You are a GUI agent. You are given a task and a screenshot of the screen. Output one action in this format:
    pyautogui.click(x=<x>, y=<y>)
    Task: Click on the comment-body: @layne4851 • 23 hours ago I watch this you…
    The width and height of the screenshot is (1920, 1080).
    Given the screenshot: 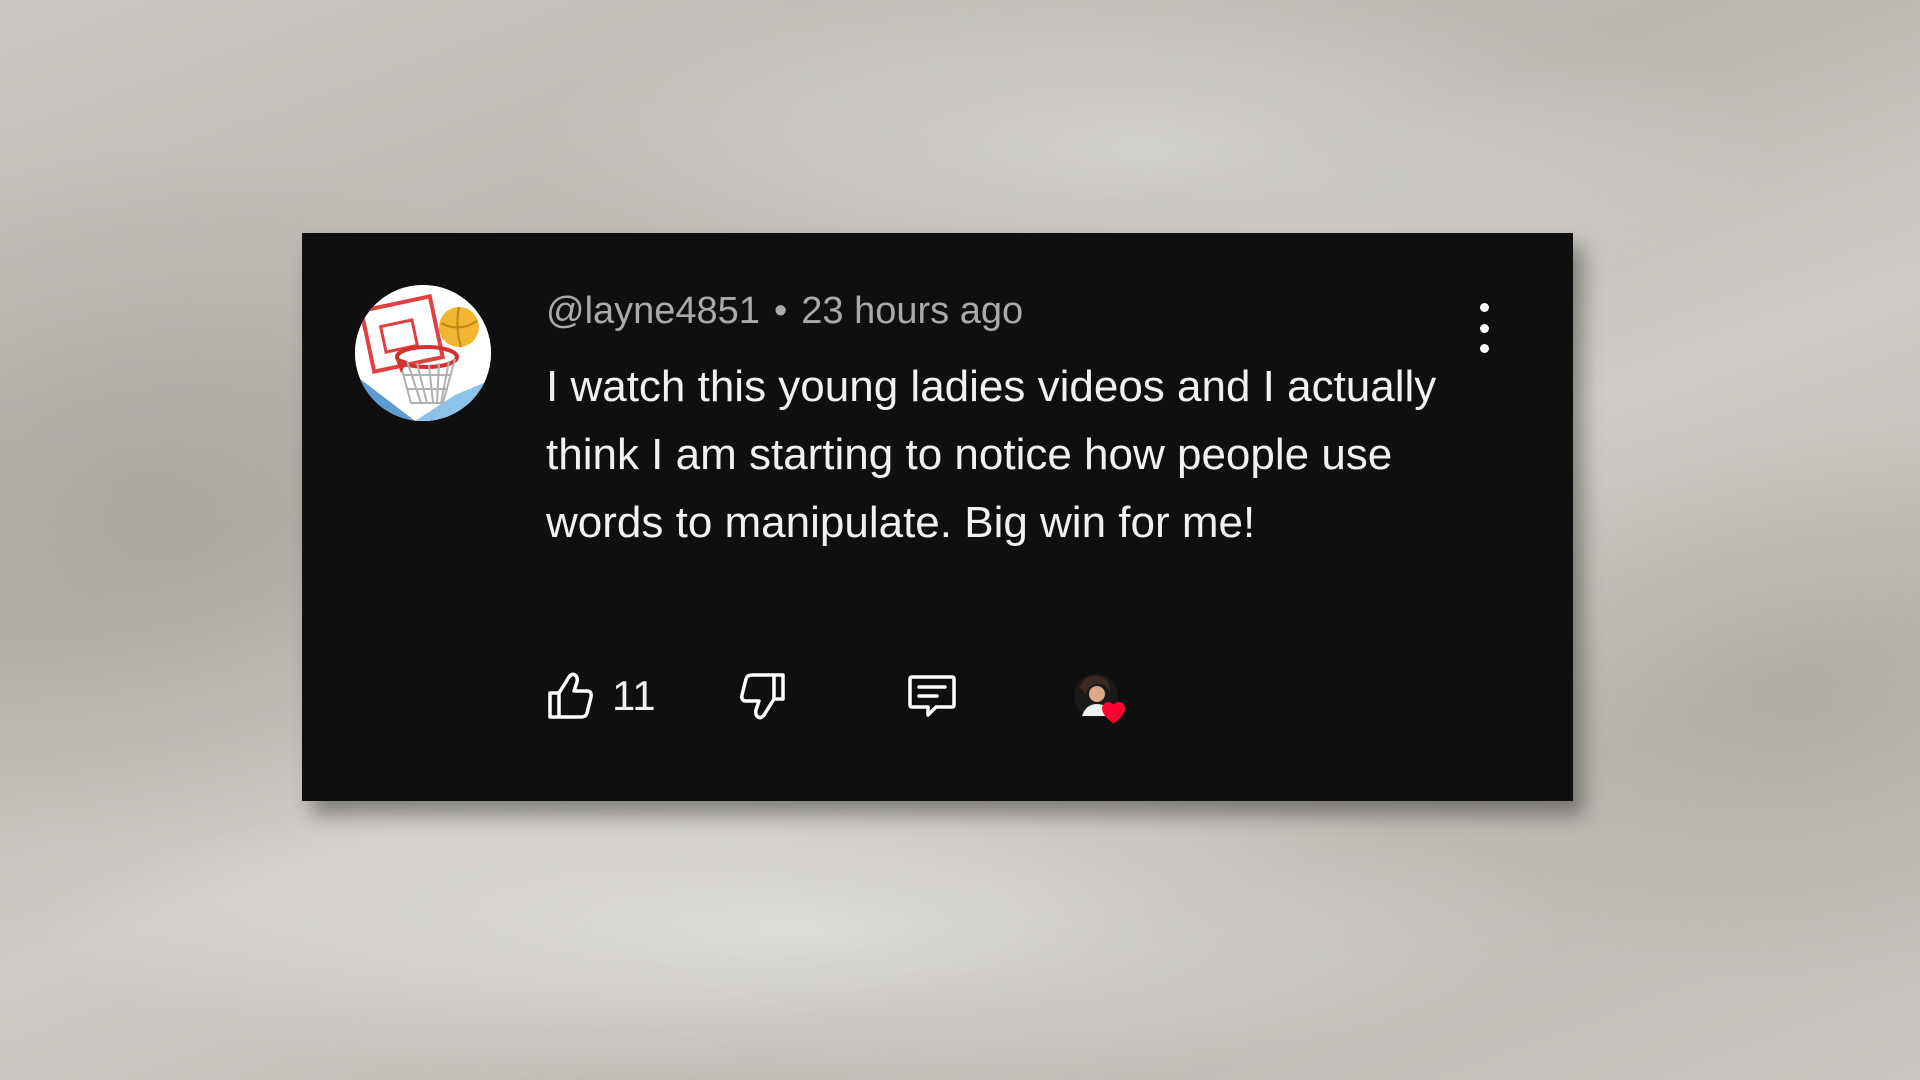 What is the action you would take?
    pyautogui.click(x=1006, y=422)
    